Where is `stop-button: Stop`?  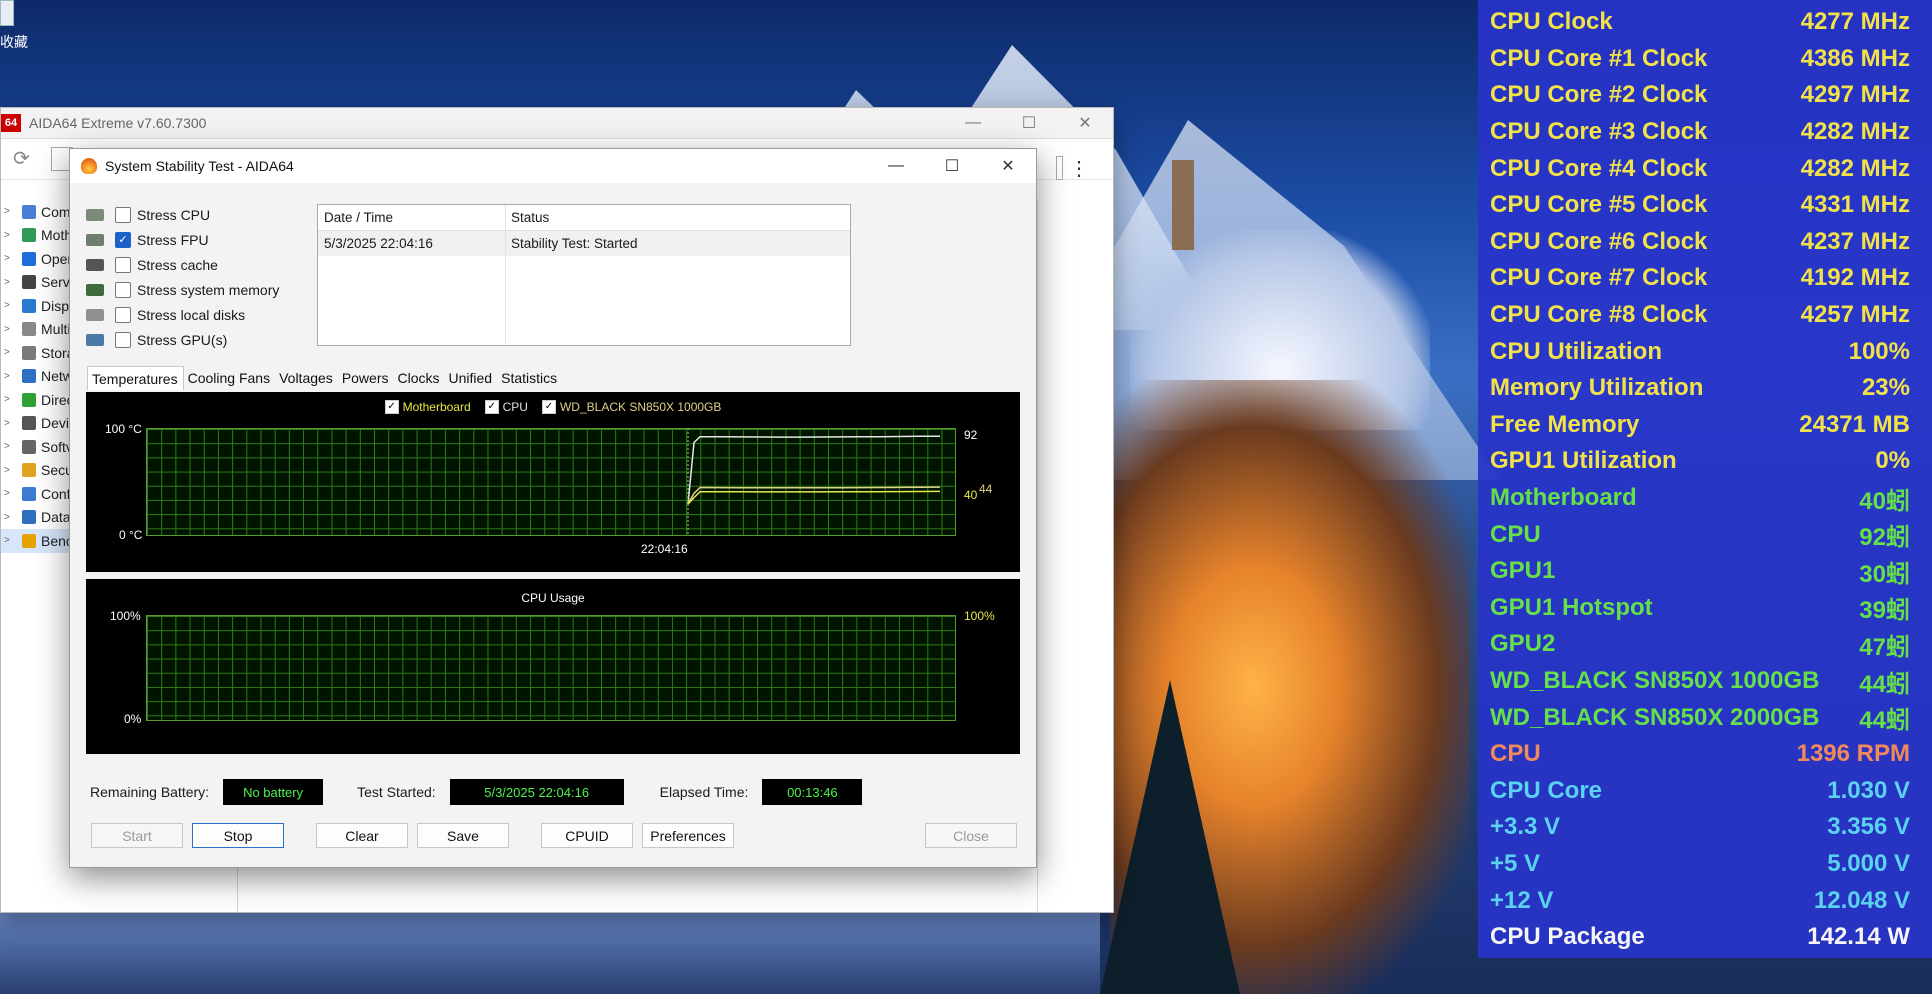 stop-button: Stop is located at coordinates (238, 835).